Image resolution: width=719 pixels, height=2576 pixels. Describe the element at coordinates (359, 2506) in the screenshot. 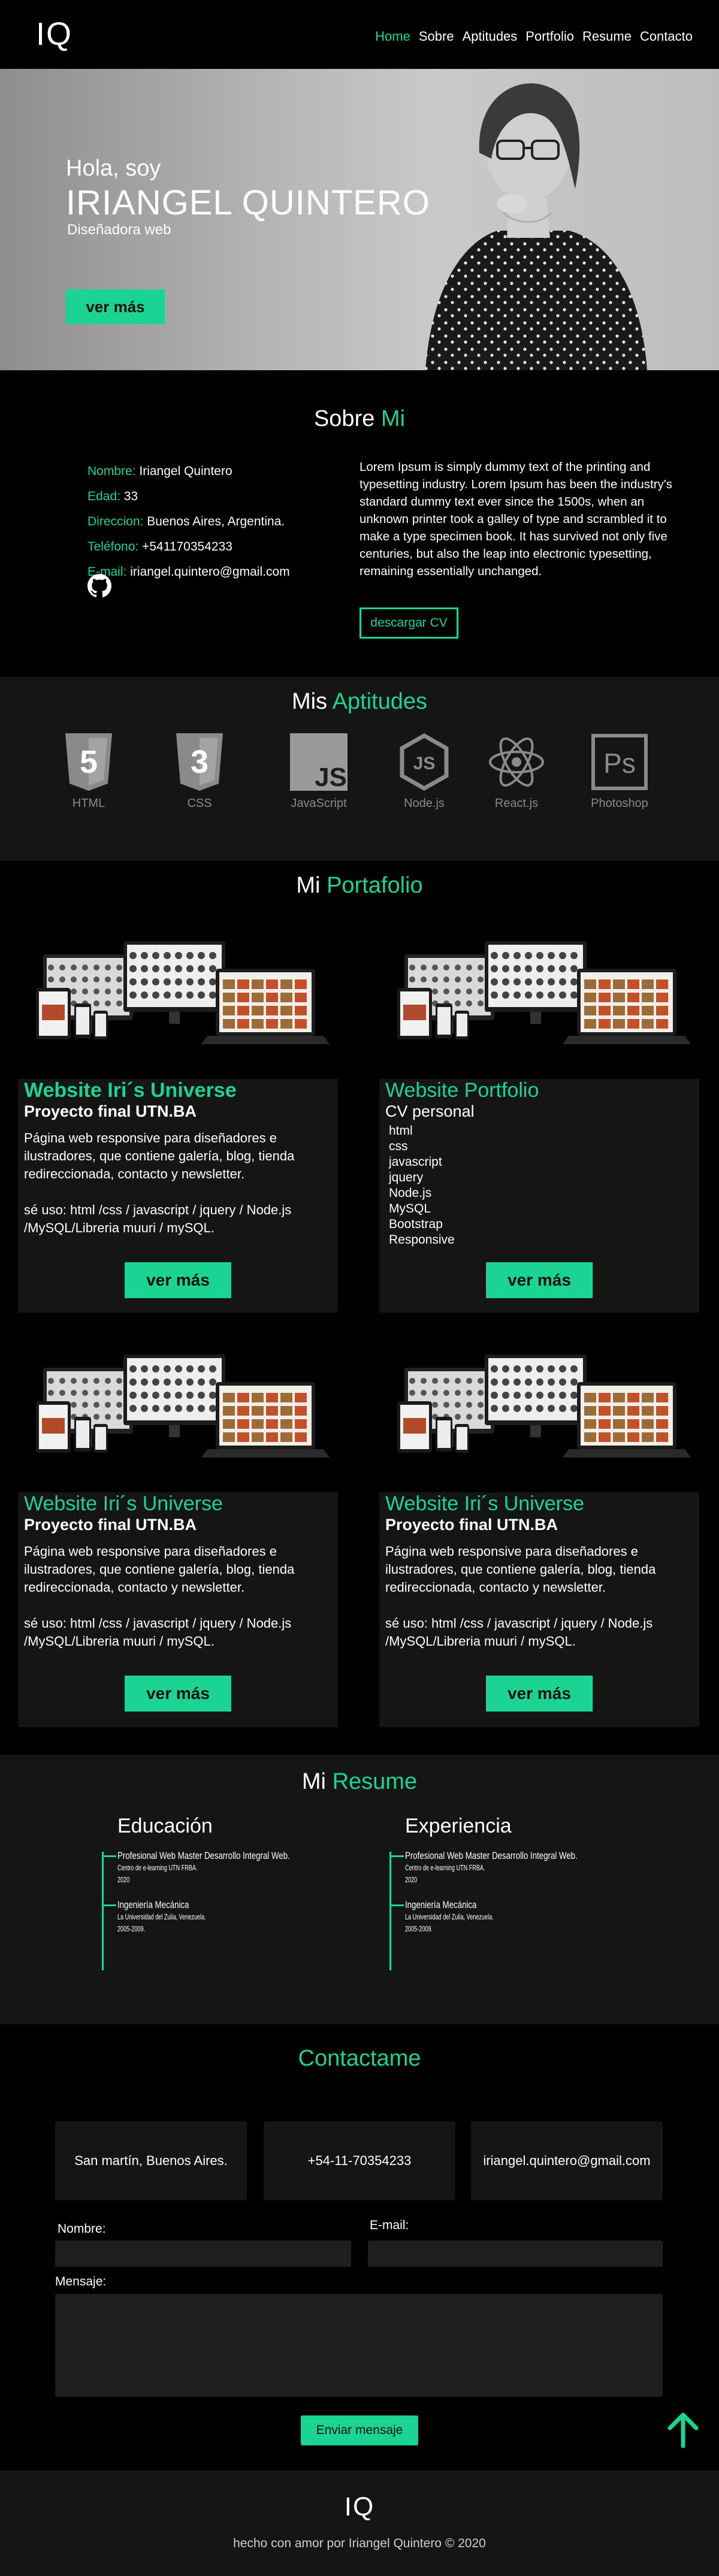

I see `footer-logo: IQ` at that location.